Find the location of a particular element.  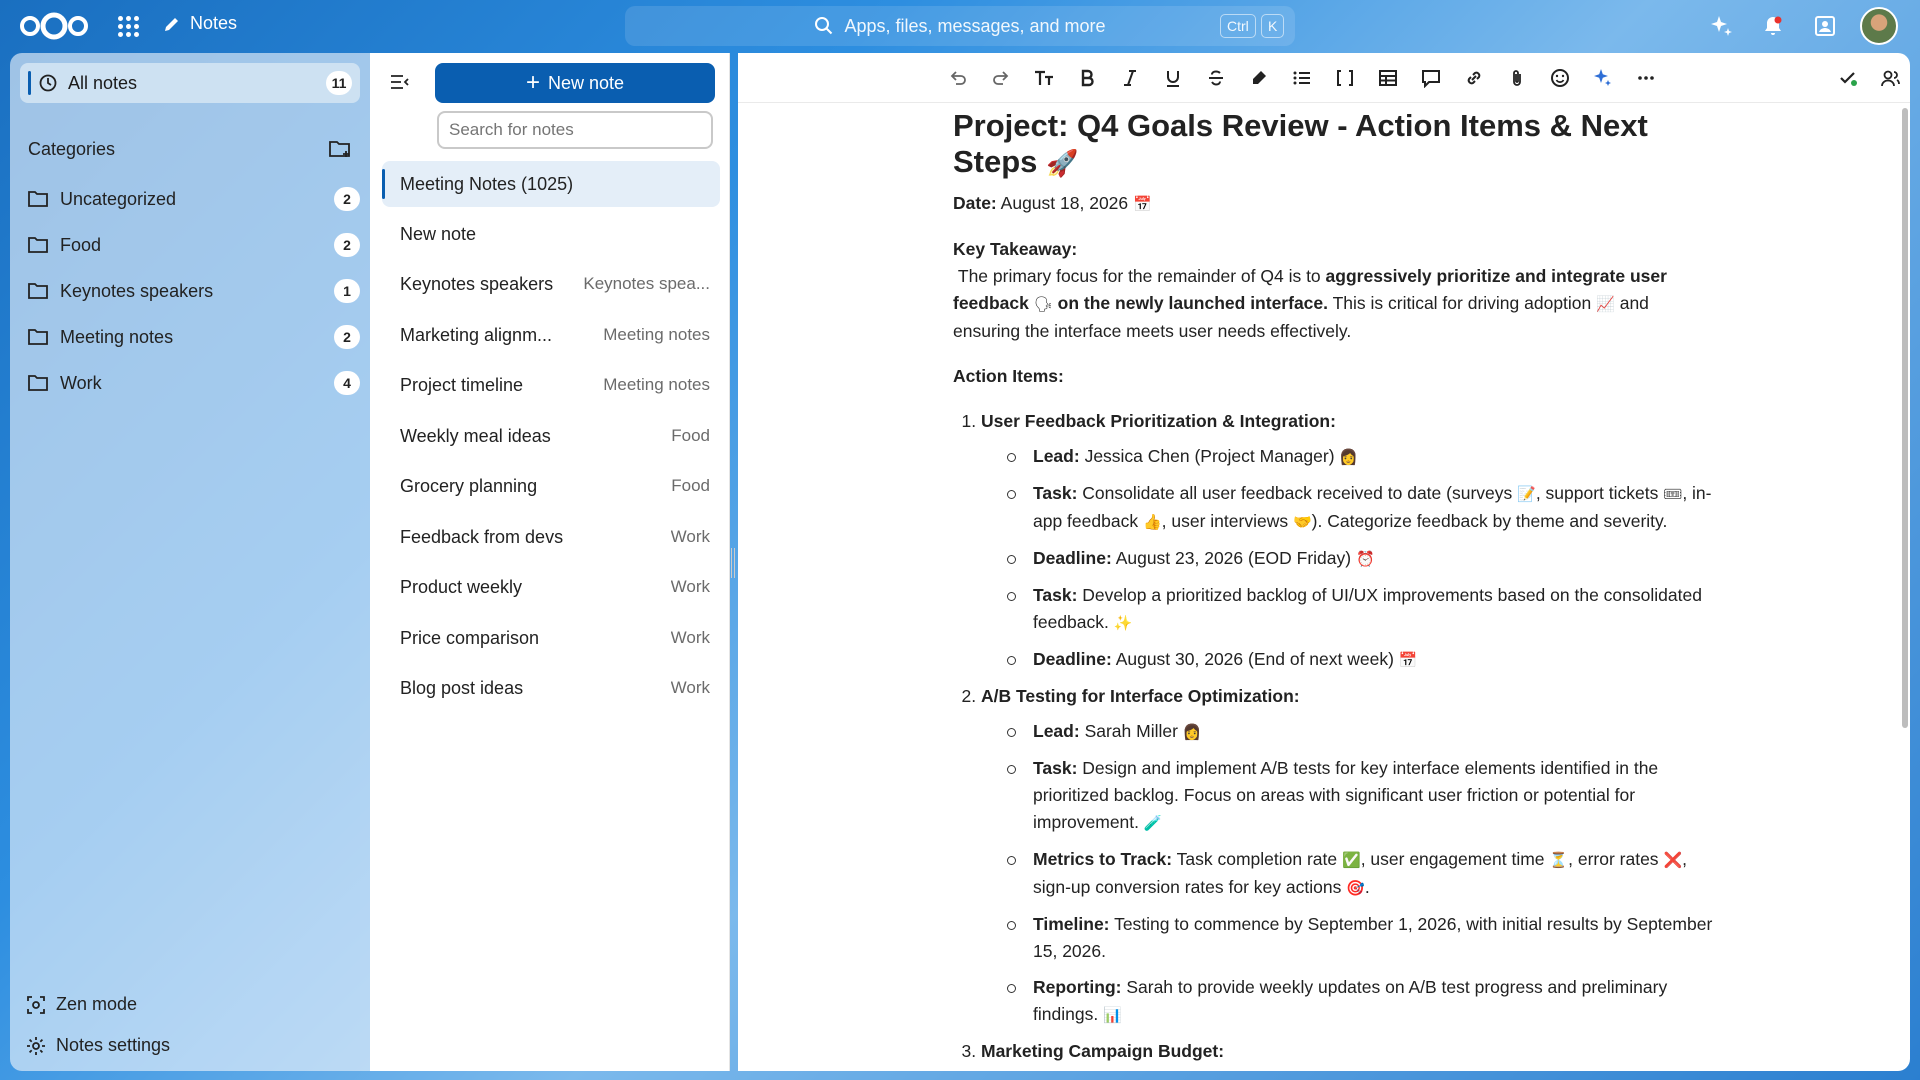

zen-mode-button: Zen mode is located at coordinates (81, 1004).